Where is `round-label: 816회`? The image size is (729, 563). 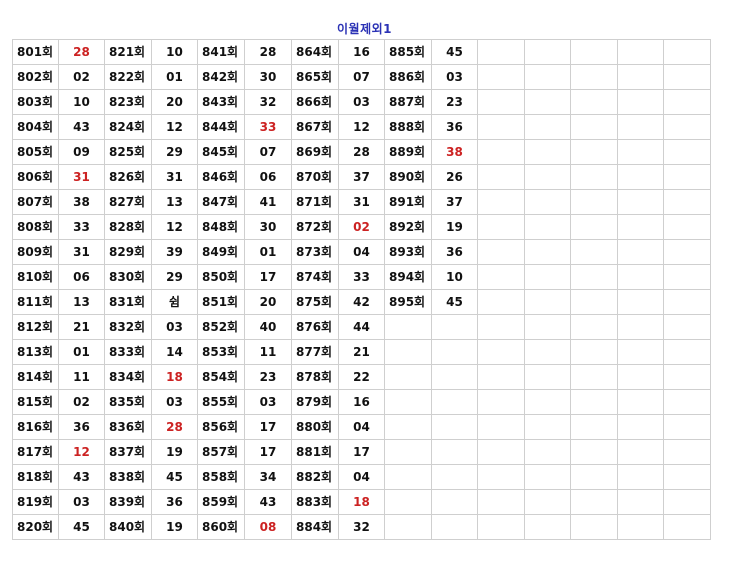
round-label: 816회 is located at coordinates (35, 427).